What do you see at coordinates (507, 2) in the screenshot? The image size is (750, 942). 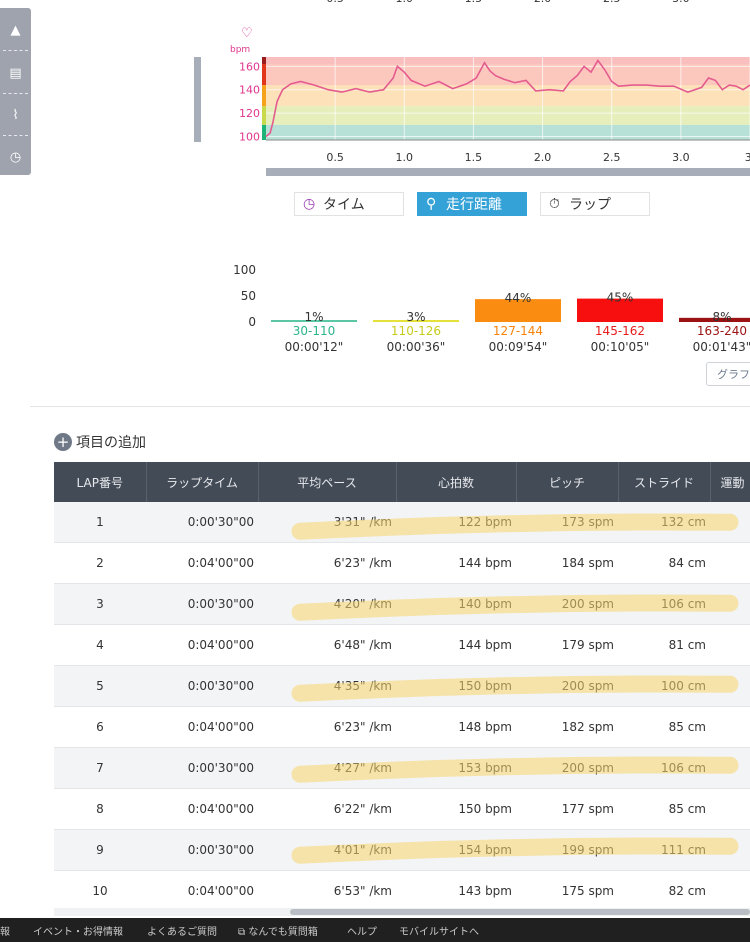 I see `chart-top-axis-partial: 0.5 1.0 1.5 2.0 2.5 3.0` at bounding box center [507, 2].